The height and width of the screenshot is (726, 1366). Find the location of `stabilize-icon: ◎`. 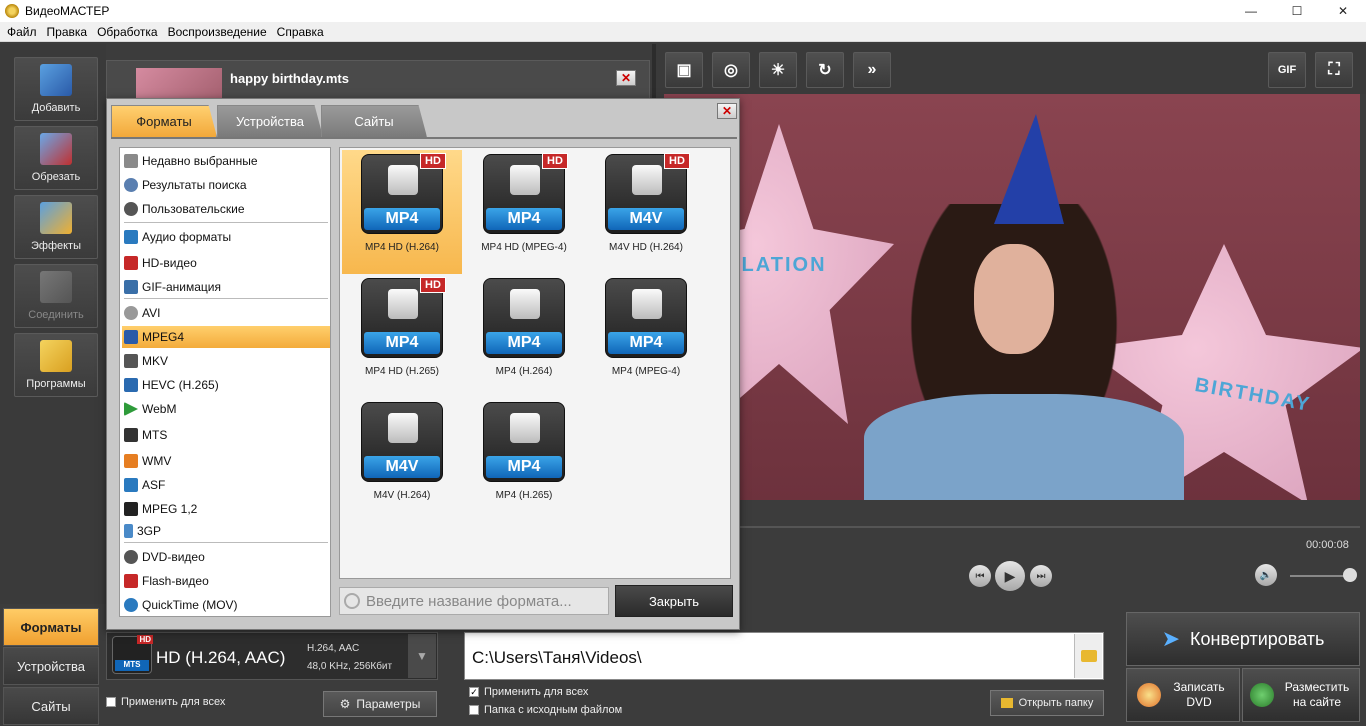

stabilize-icon: ◎ is located at coordinates (731, 70).